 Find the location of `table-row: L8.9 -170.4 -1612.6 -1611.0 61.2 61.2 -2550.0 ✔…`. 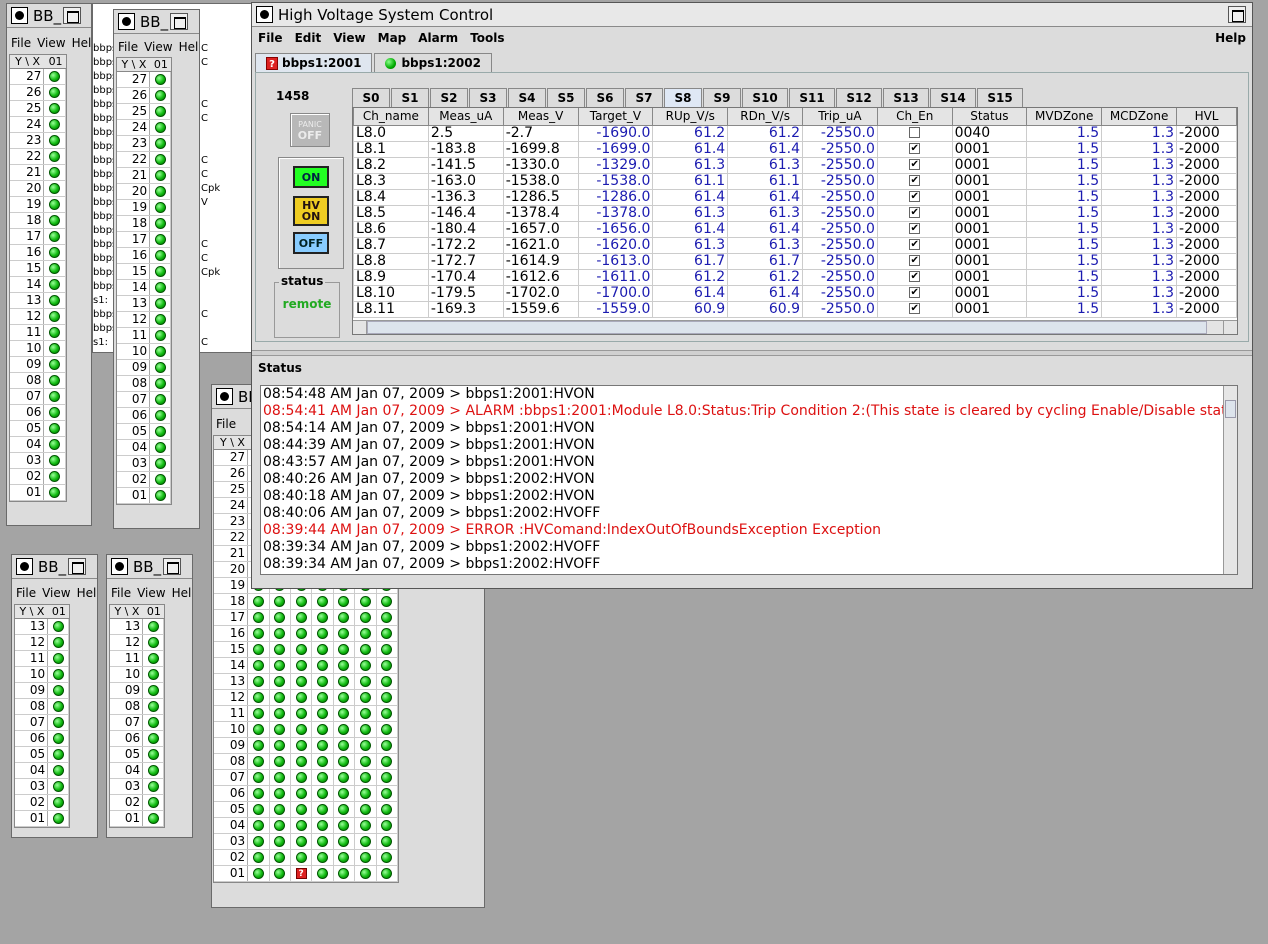

table-row: L8.9 -170.4 -1612.6 -1611.0 61.2 61.2 -2550.0 ✔… is located at coordinates (795, 277).